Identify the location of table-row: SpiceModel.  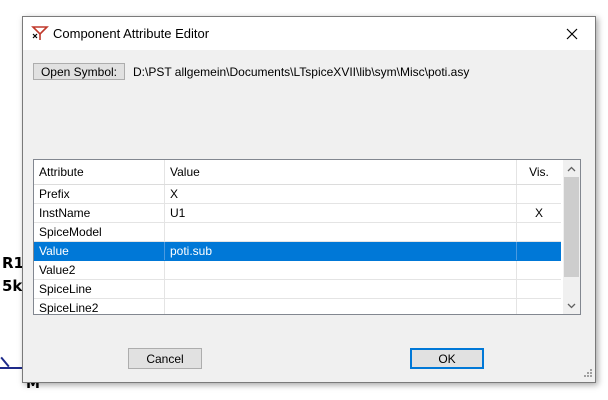
(297, 232).